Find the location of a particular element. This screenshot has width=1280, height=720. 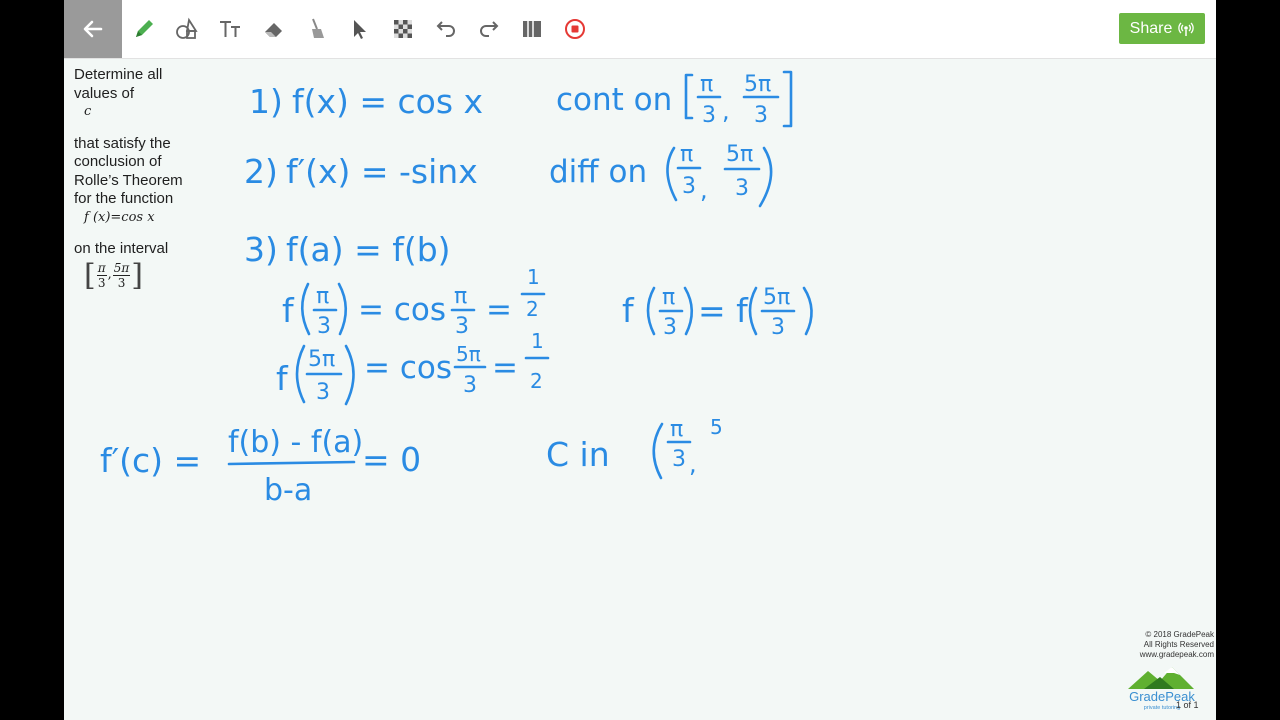

mvt-denominator: b-a is located at coordinates (288, 490).